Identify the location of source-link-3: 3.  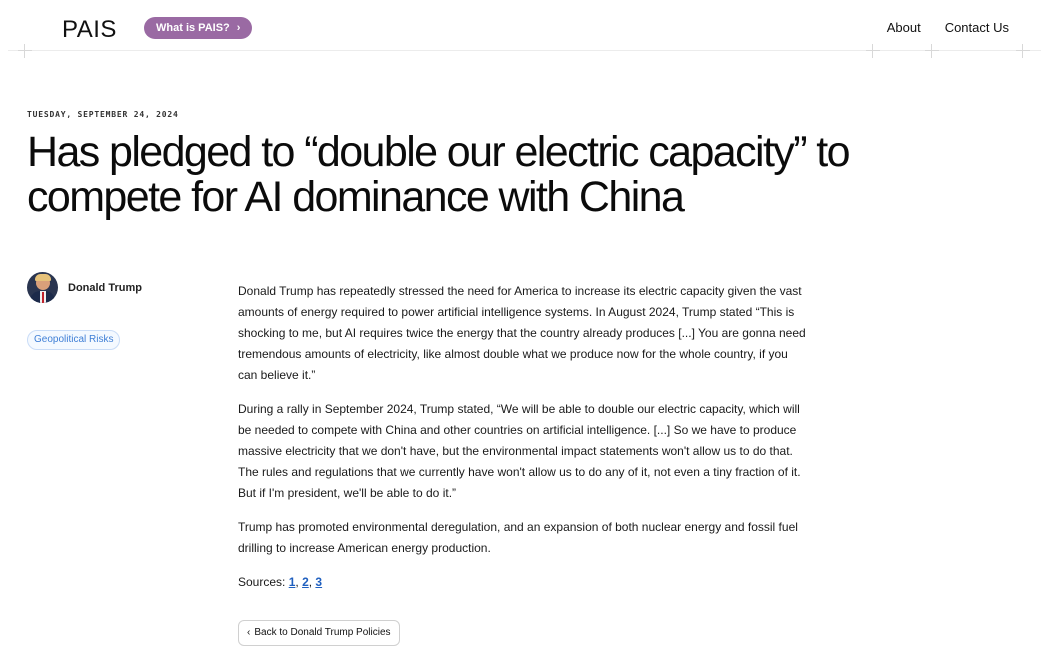
(318, 582).